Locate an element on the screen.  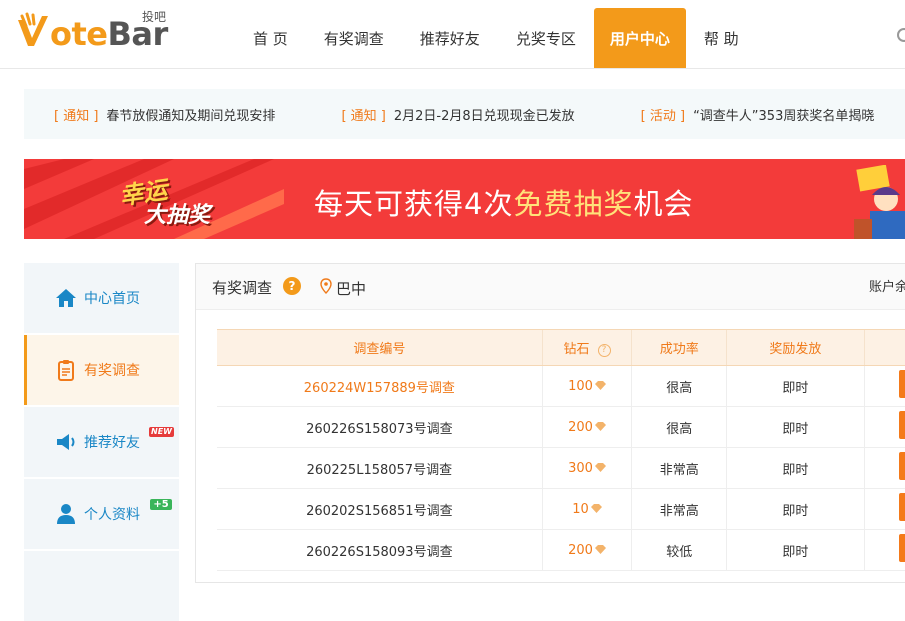
diamond-value: 300 is located at coordinates (580, 468).